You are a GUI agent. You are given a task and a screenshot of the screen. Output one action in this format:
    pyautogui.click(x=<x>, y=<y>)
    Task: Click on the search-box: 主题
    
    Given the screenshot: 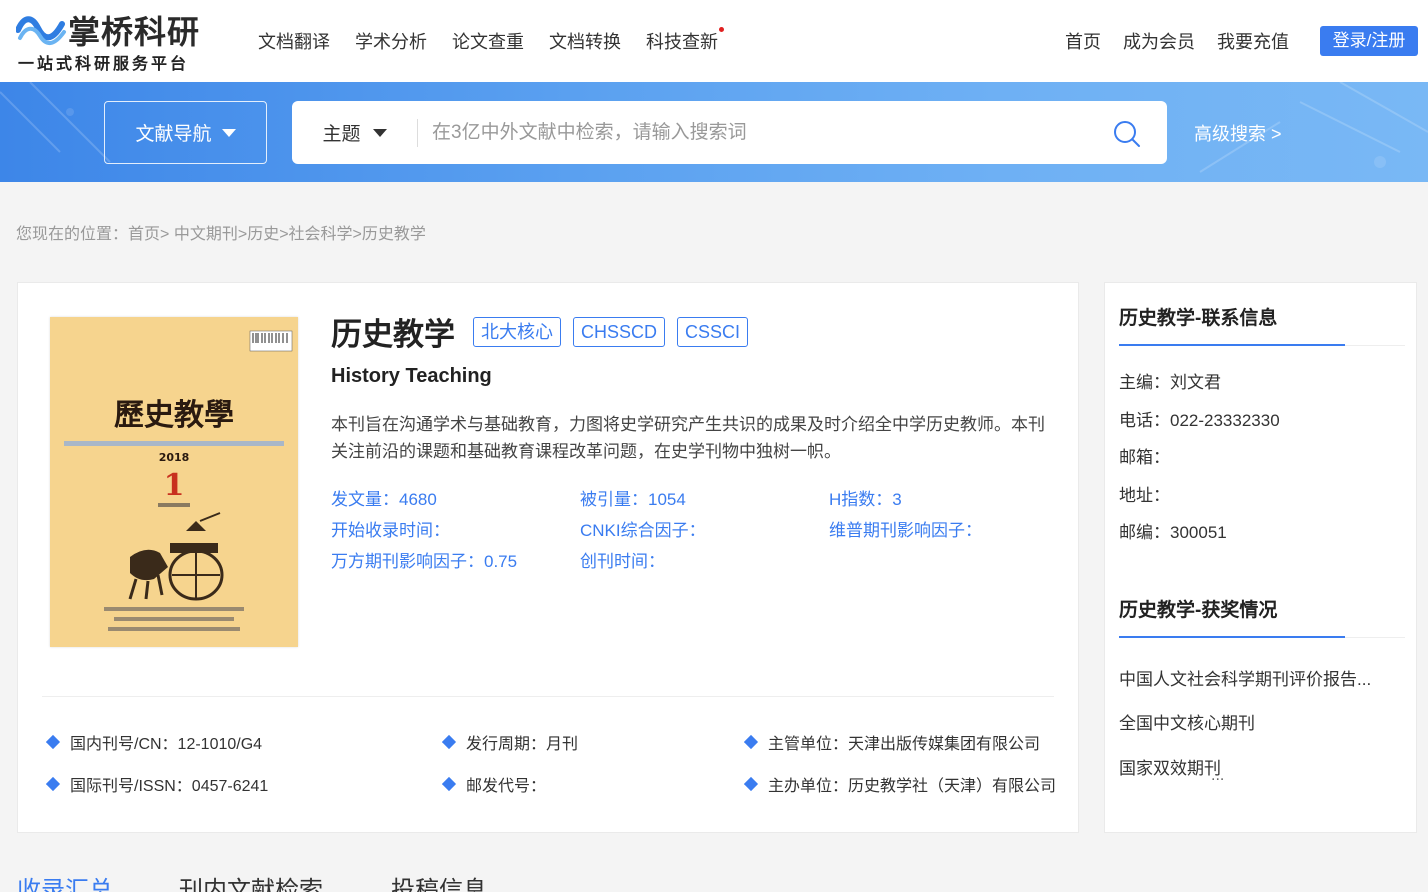 What is the action you would take?
    pyautogui.click(x=729, y=132)
    